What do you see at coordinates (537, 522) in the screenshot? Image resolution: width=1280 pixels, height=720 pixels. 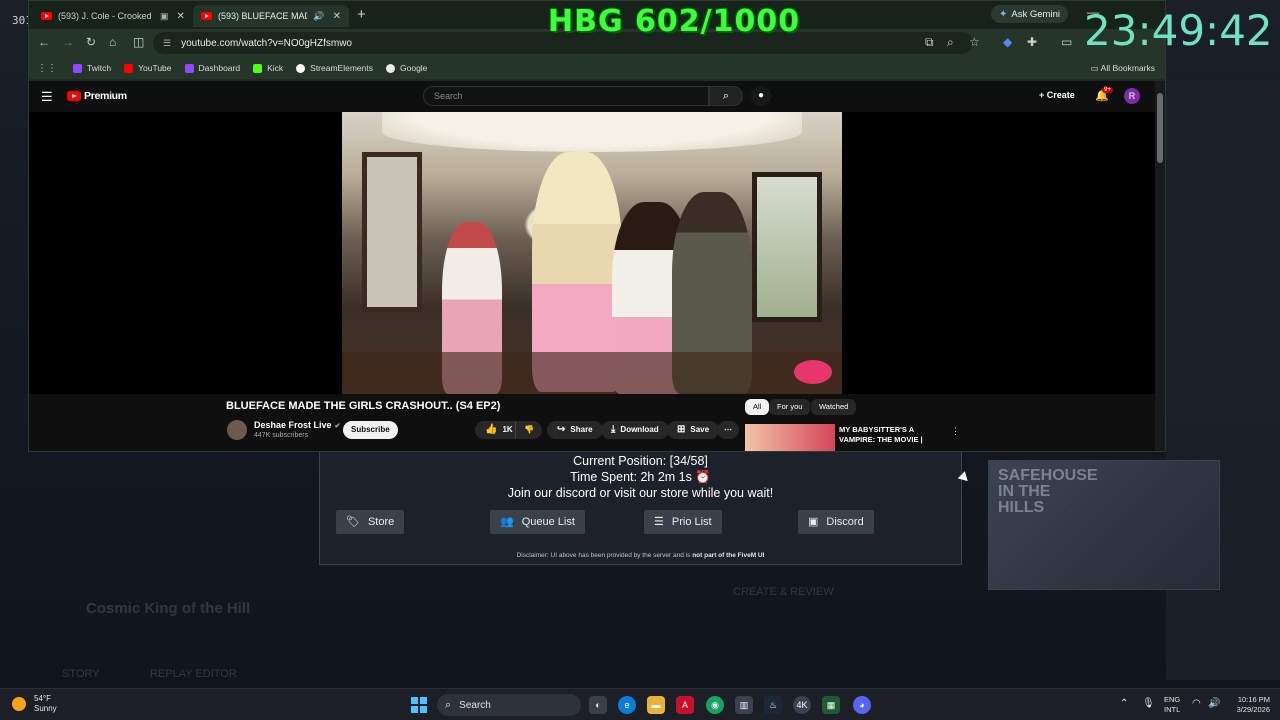 I see `queue-list-button: 👥 Queue List` at bounding box center [537, 522].